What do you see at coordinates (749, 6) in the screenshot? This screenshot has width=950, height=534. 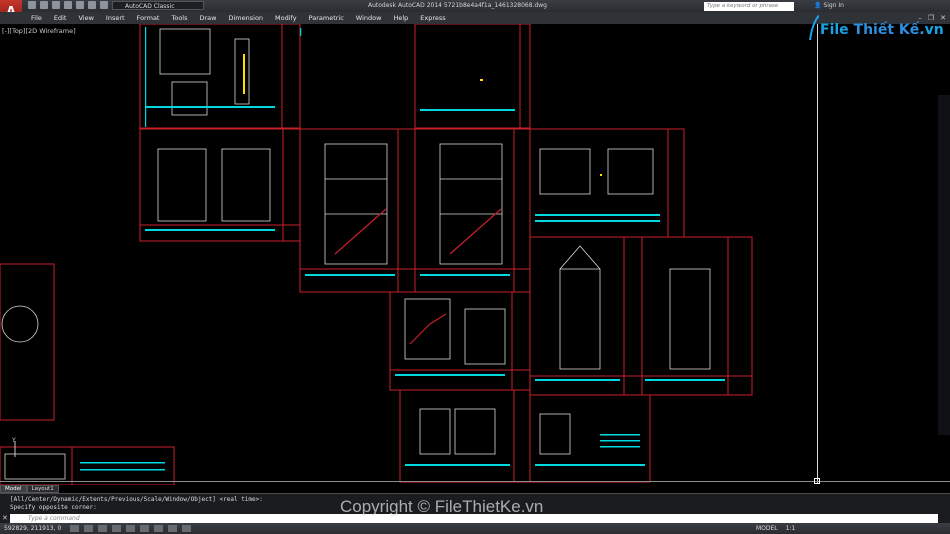 I see `search-input: Type a keyword or phrase` at bounding box center [749, 6].